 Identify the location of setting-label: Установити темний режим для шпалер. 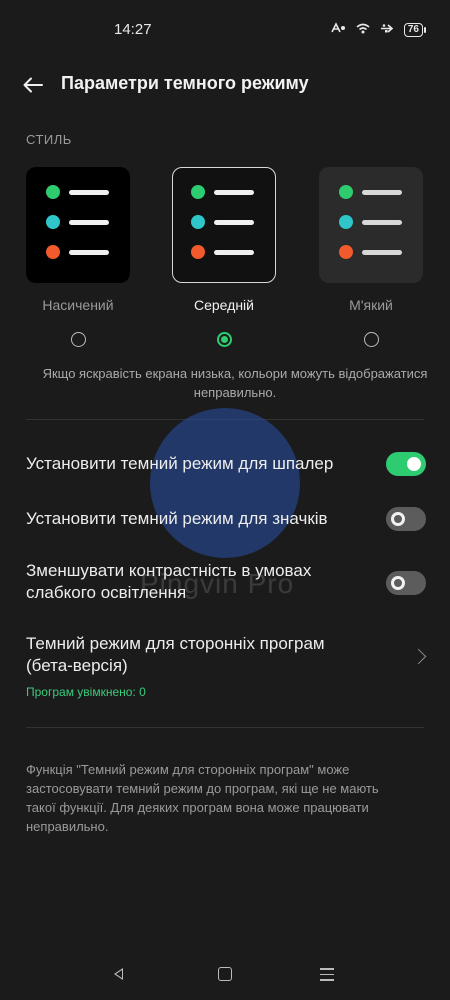
(180, 463).